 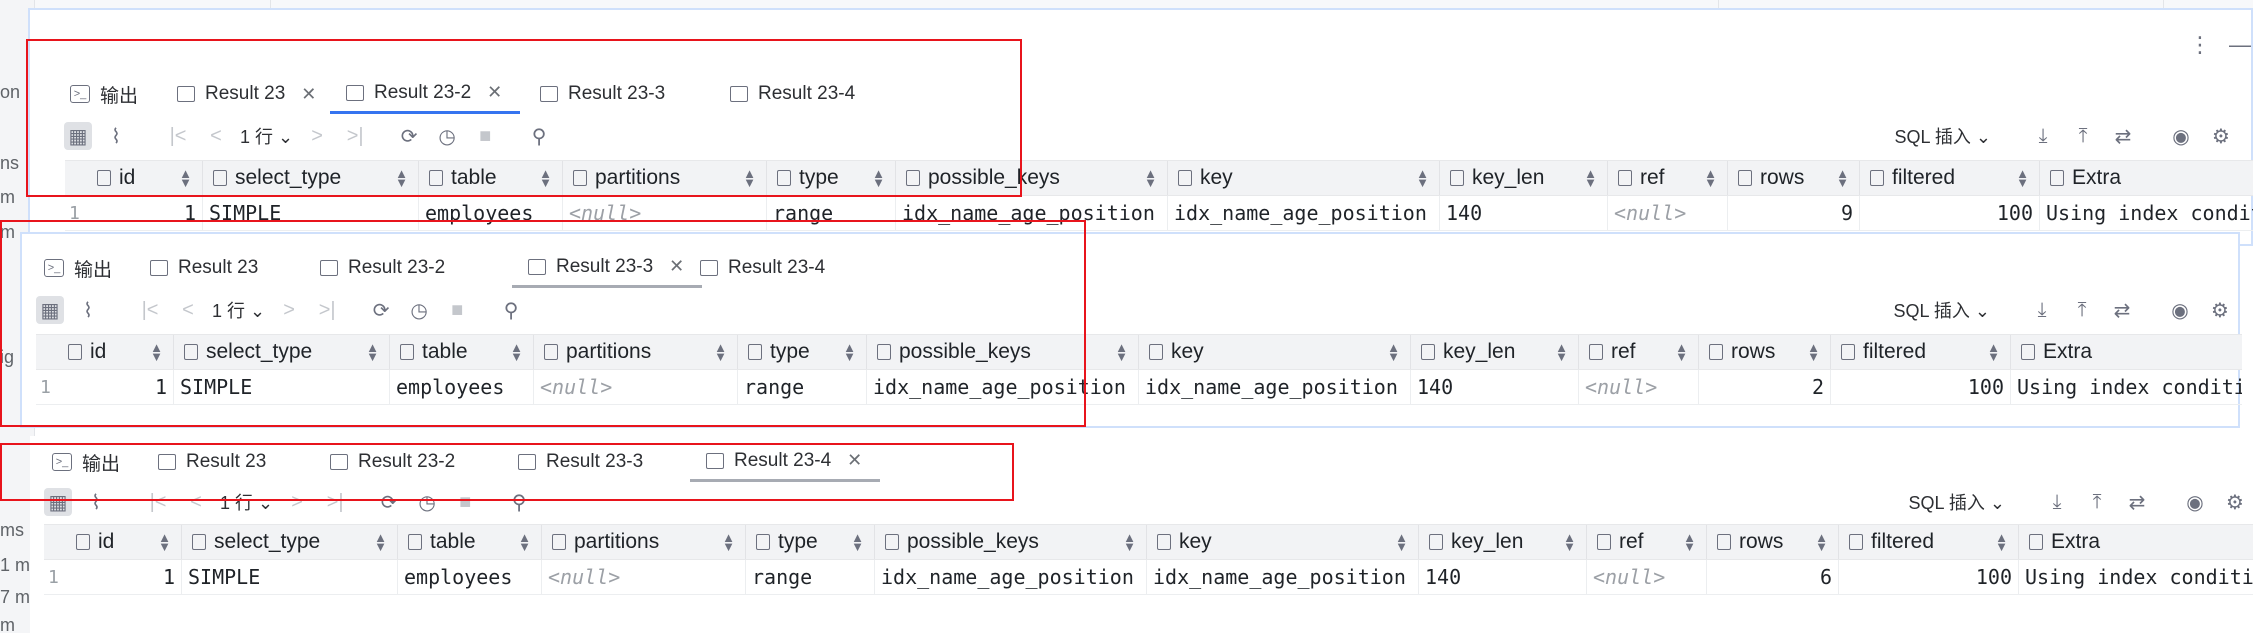 What do you see at coordinates (1765, 387) in the screenshot?
I see `cell-rows: 2` at bounding box center [1765, 387].